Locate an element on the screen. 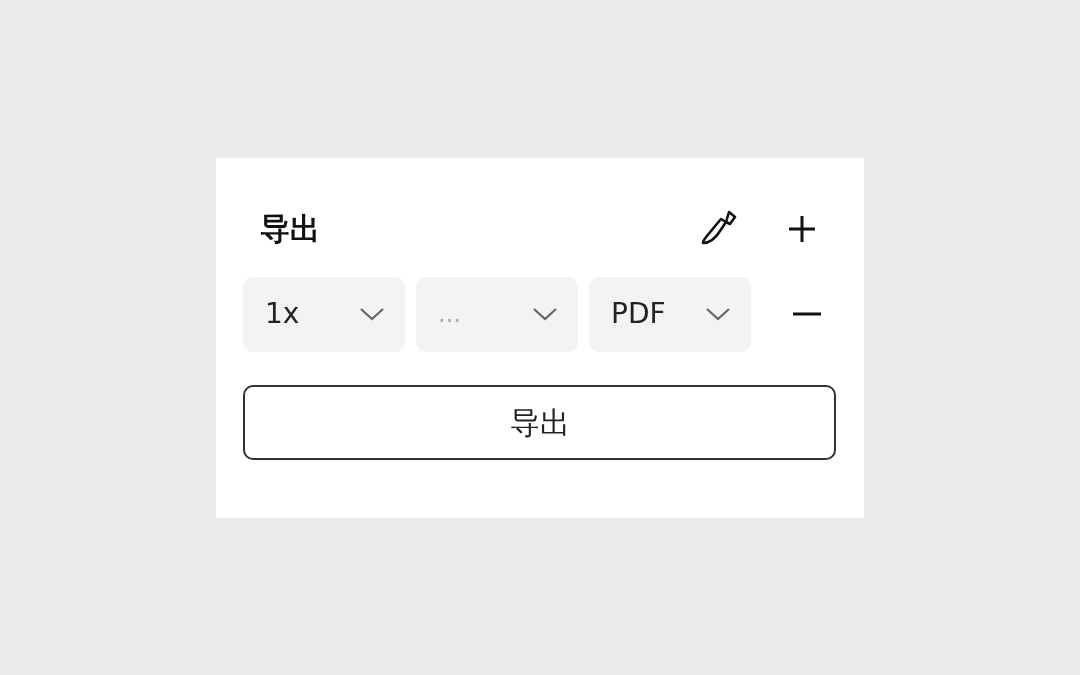  dropdown: 1x is located at coordinates (324, 314).